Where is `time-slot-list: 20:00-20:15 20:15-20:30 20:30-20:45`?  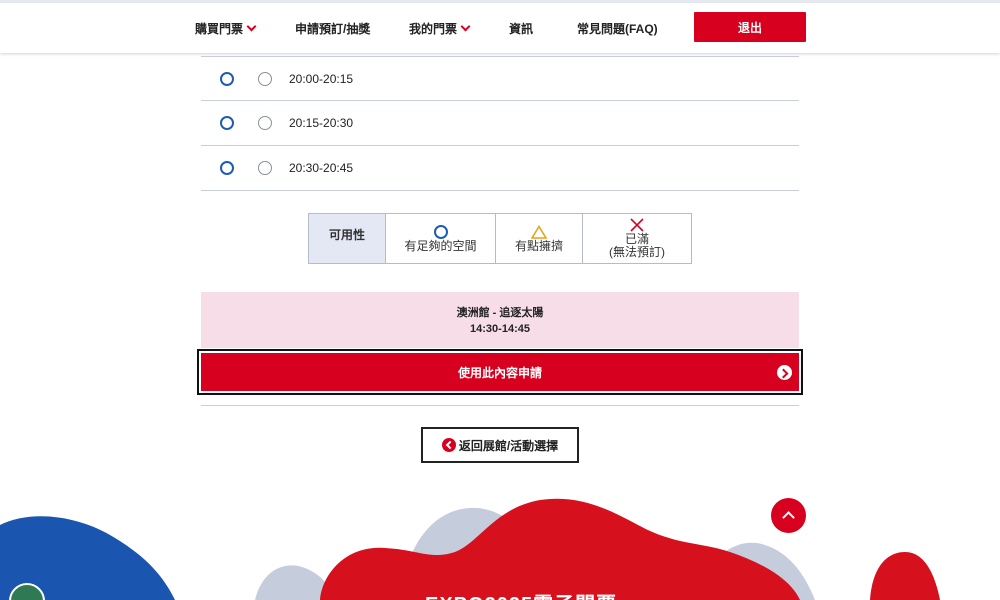 time-slot-list: 20:00-20:15 20:15-20:30 20:30-20:45 is located at coordinates (500, 123).